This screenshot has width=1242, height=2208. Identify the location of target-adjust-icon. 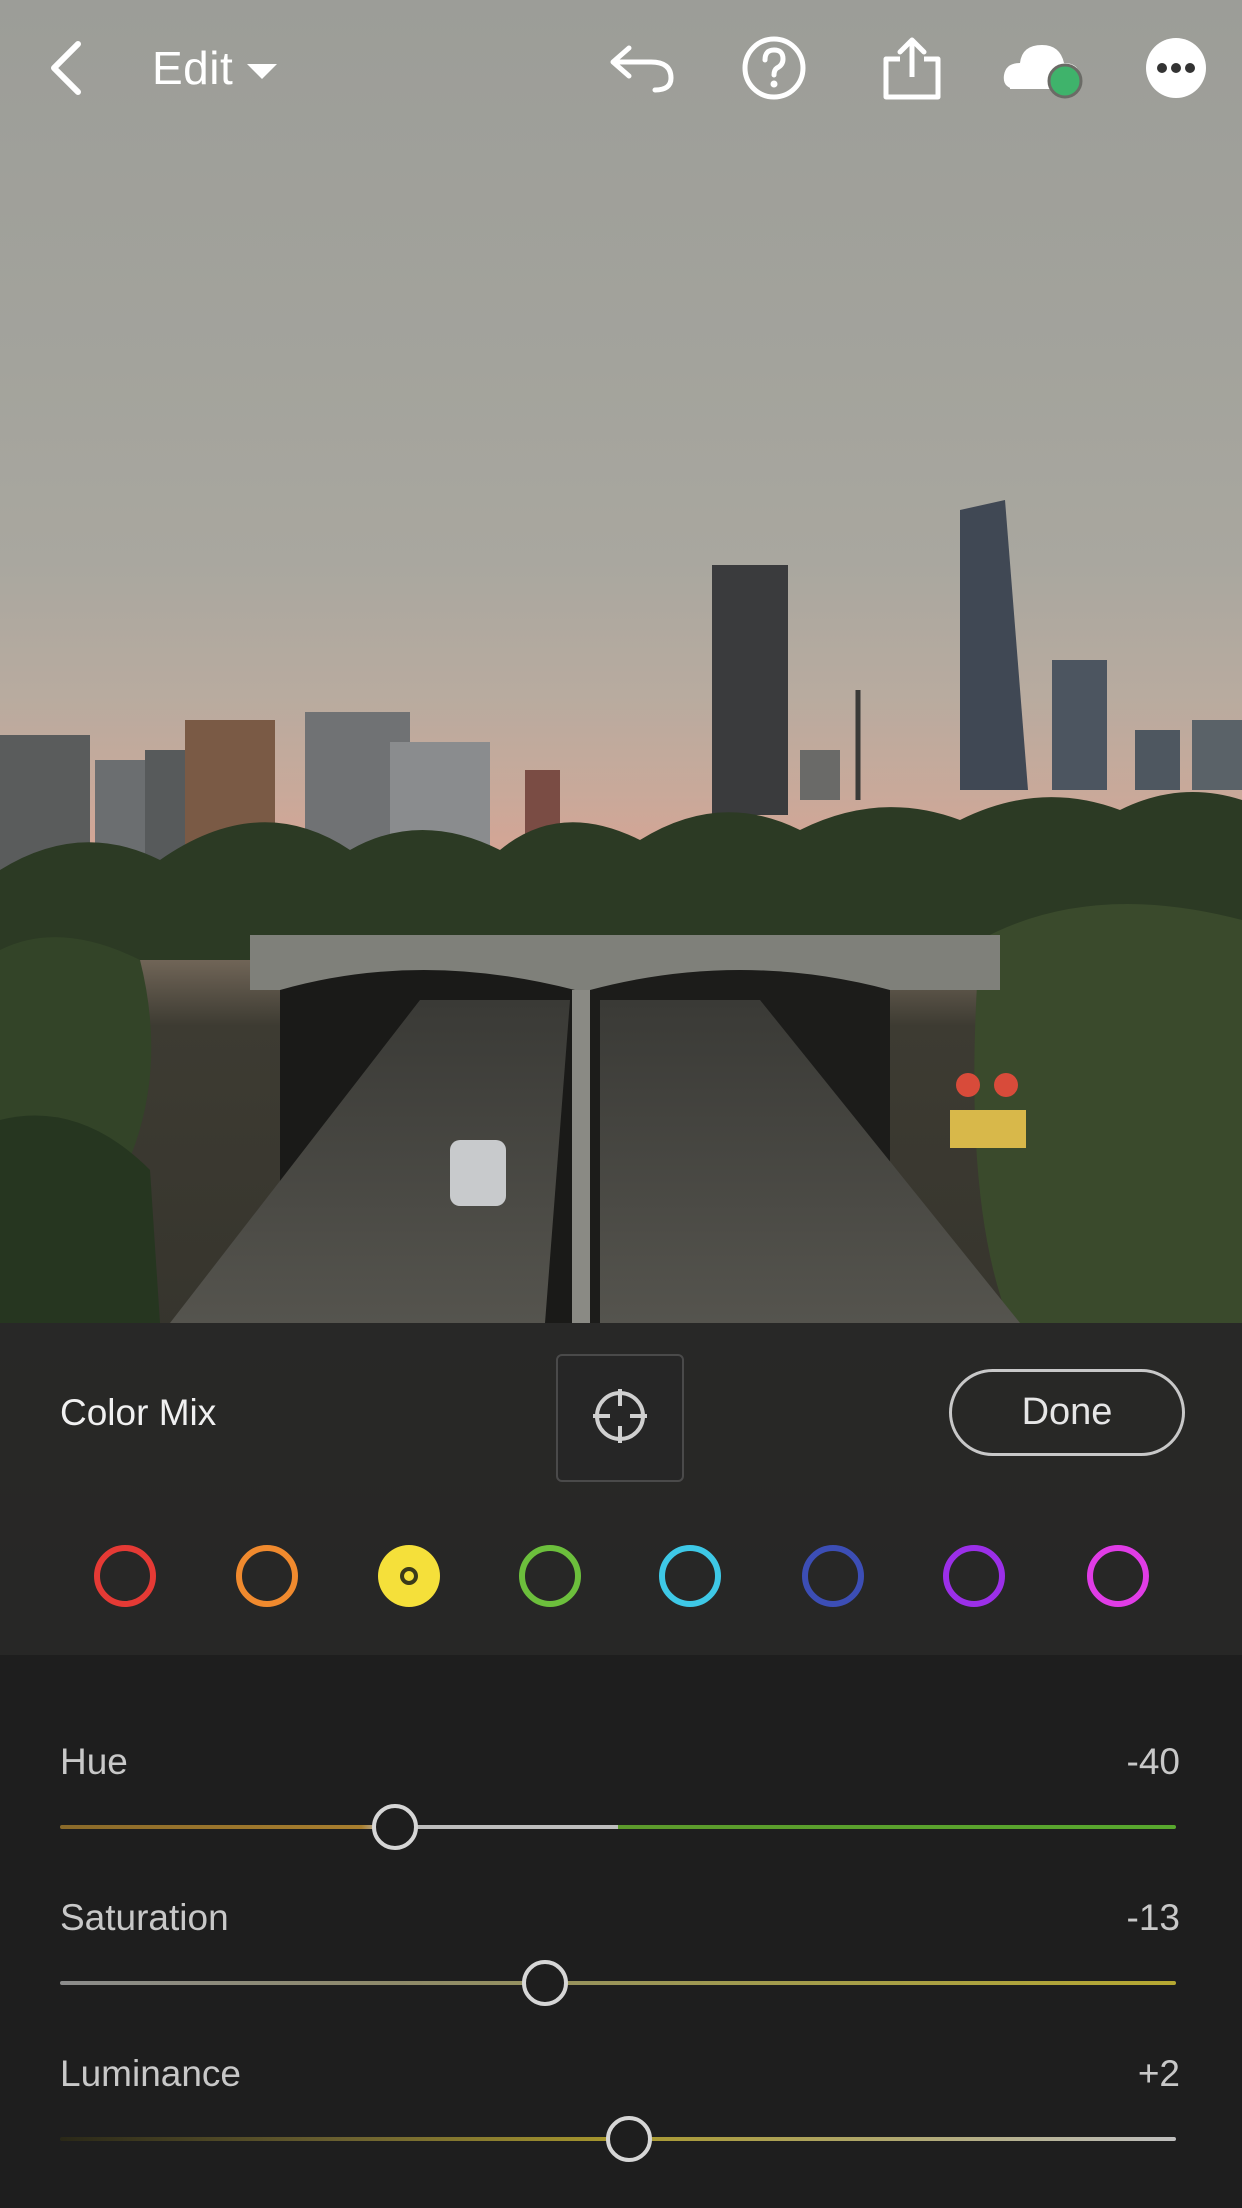
(620, 1418).